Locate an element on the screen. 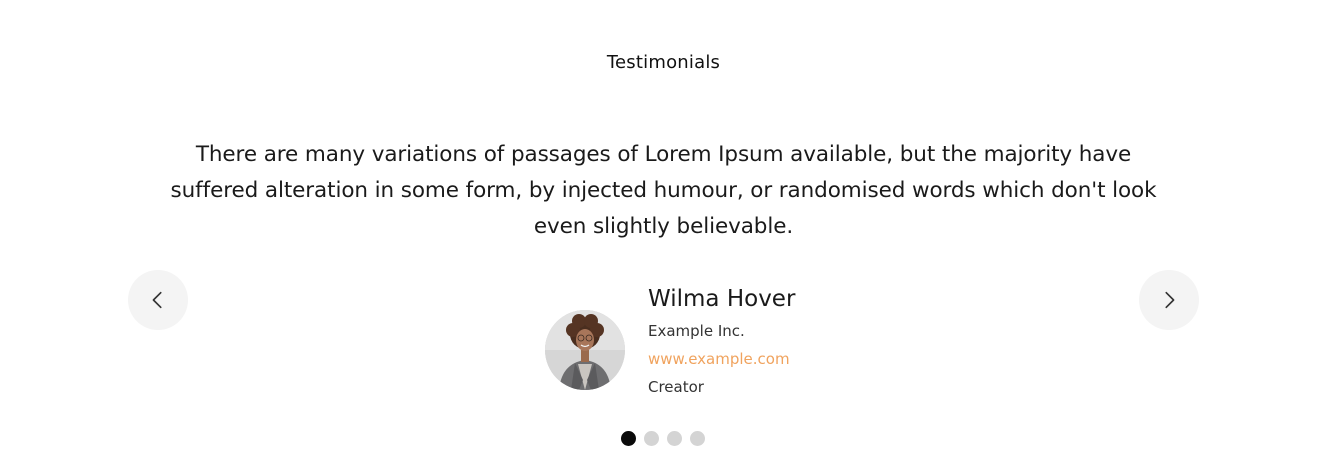  author-website-link: www.example.com is located at coordinates (719, 359).